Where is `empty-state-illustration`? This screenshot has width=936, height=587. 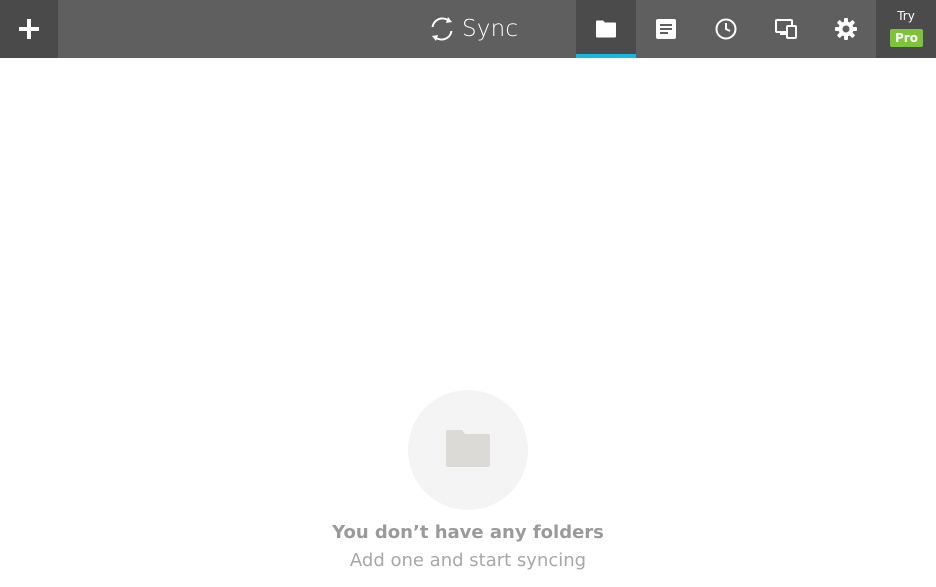
empty-state-illustration is located at coordinates (468, 450).